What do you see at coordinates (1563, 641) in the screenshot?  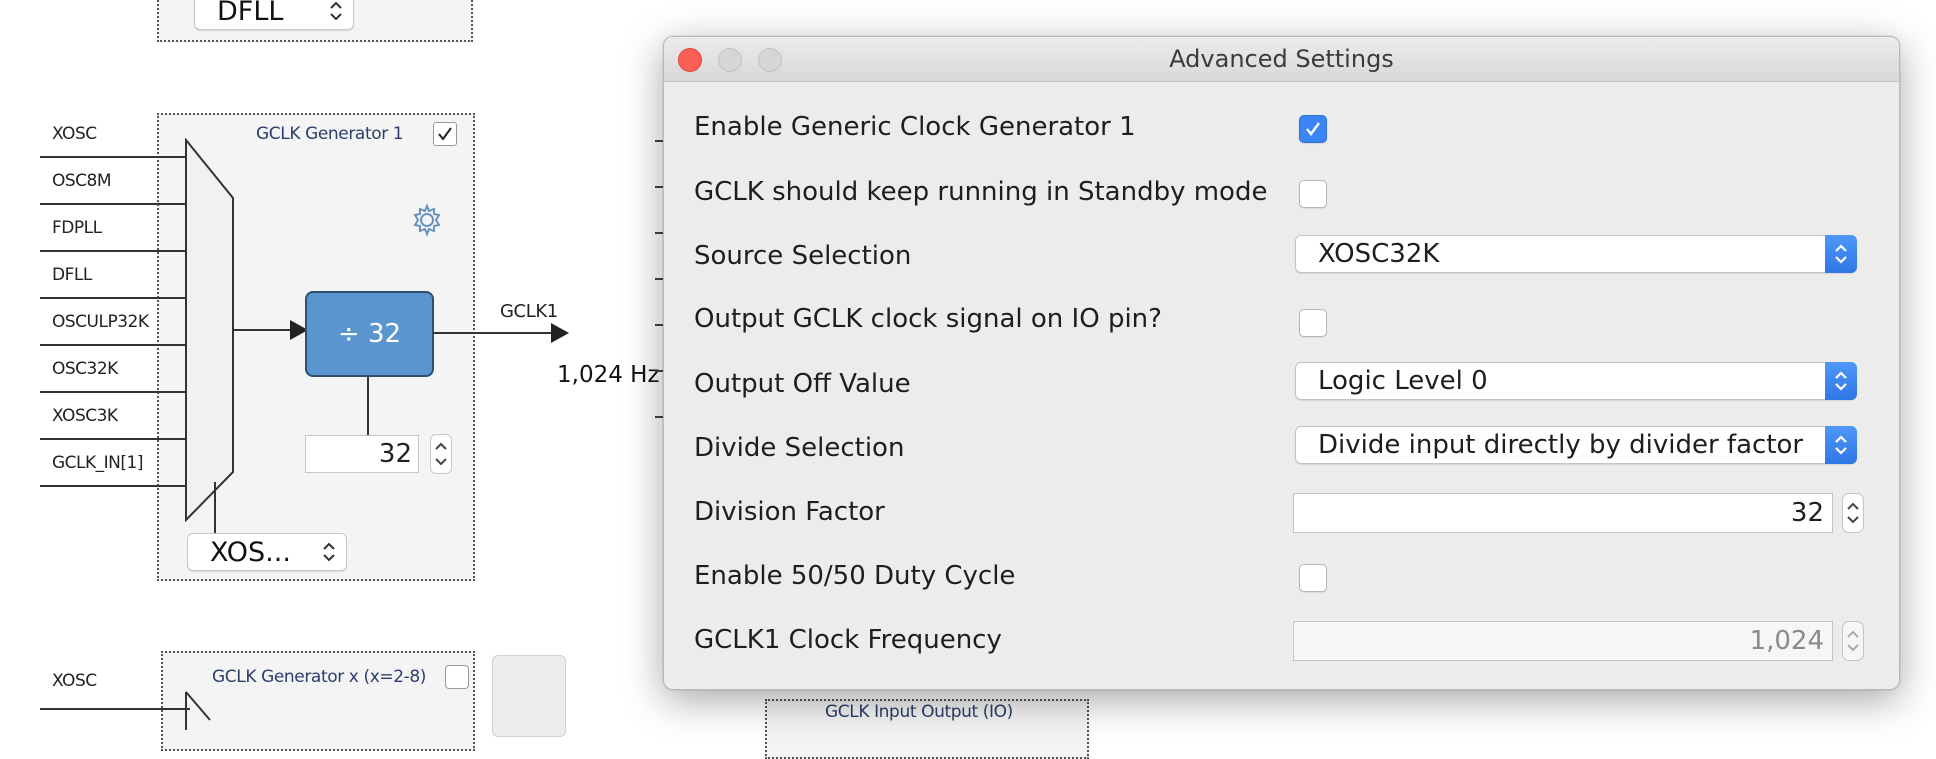 I see `clock-frequency-field: 1,024` at bounding box center [1563, 641].